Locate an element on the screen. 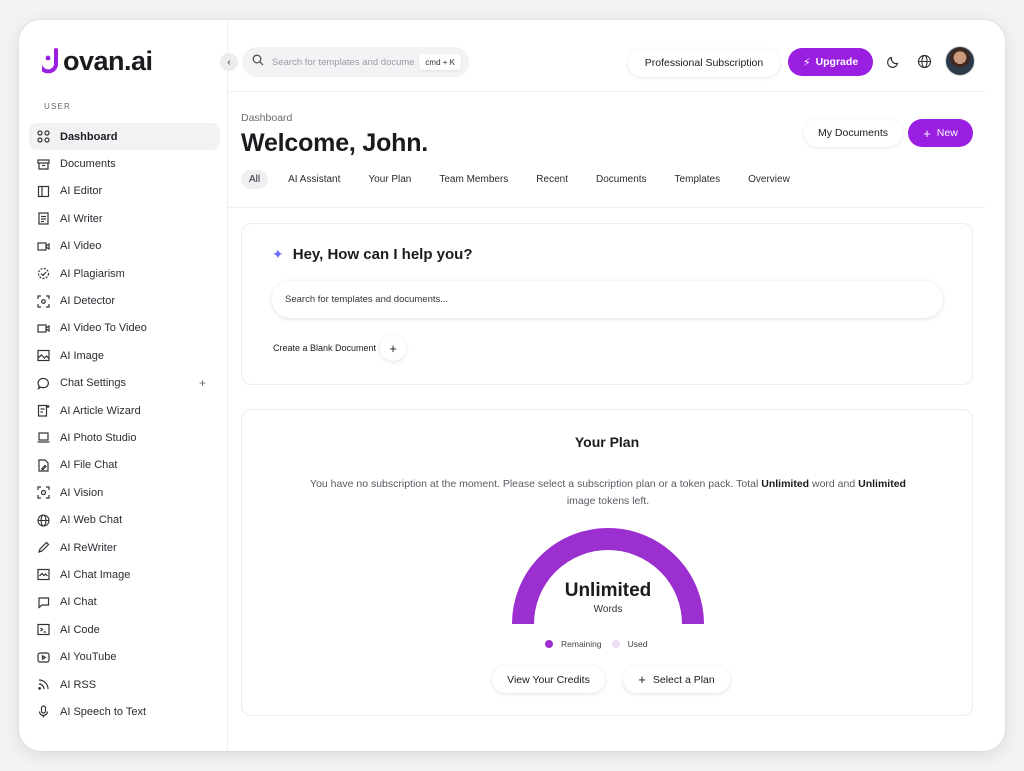 This screenshot has height=771, width=1024. sidebar-item-label: Dashboard is located at coordinates (89, 136).